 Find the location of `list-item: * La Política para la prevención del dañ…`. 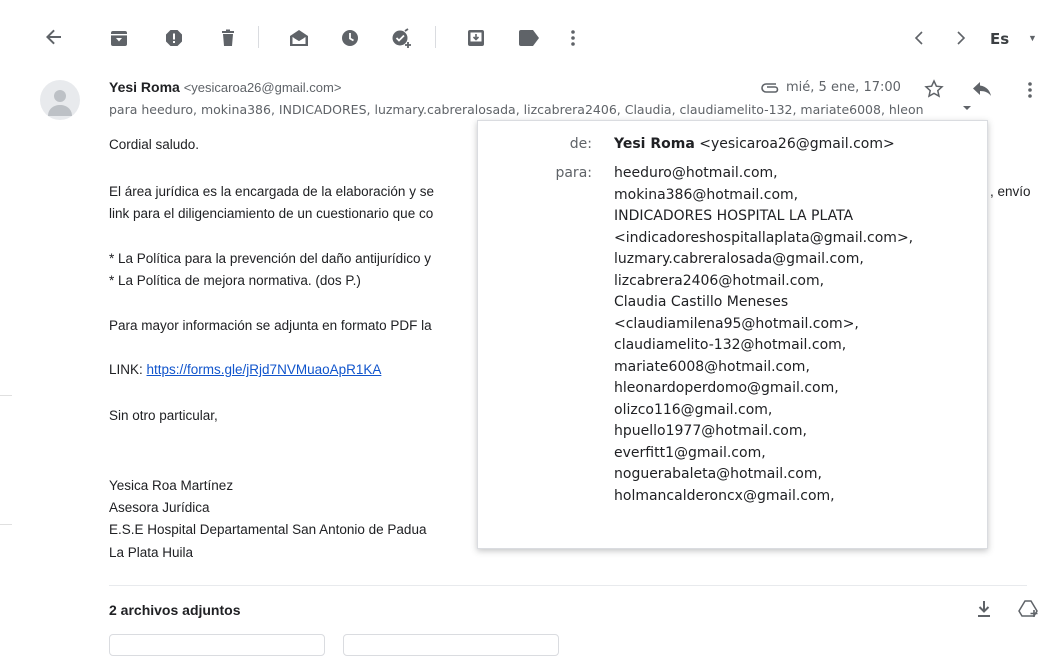

list-item: * La Política para la prevención del dañ… is located at coordinates (270, 258).